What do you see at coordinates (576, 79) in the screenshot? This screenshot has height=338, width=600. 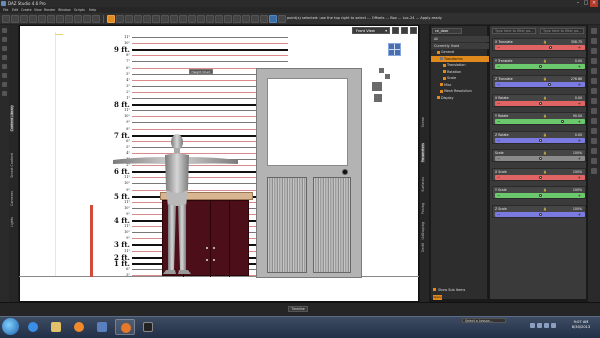 I see `parameter-value: 276.86` at bounding box center [576, 79].